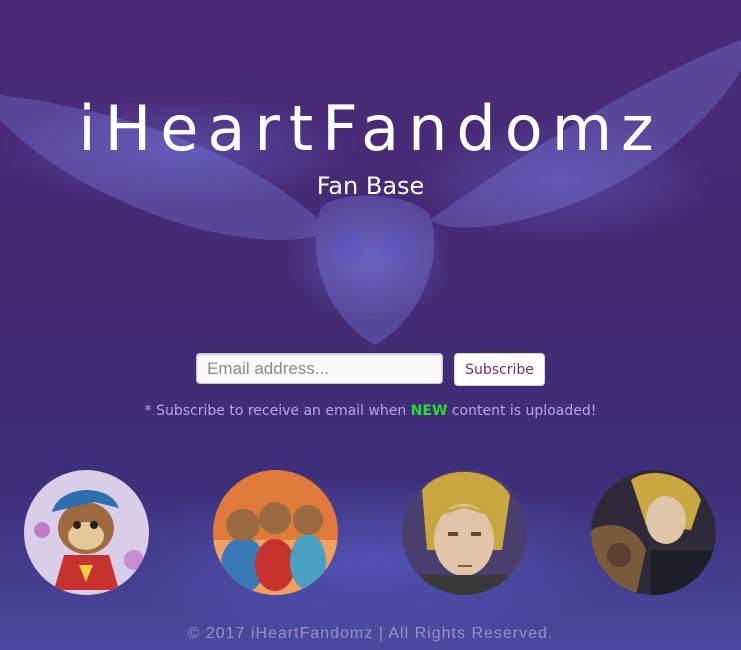 This screenshot has width=741, height=650. What do you see at coordinates (277, 411) in the screenshot?
I see `note-prefix: * Subscribe to receive an email when` at bounding box center [277, 411].